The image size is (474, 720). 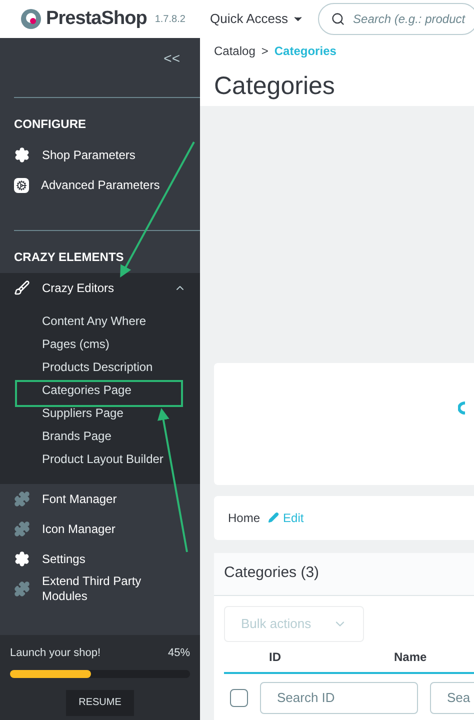 I want to click on menu-item: Advanced Parameters, so click(x=107, y=185).